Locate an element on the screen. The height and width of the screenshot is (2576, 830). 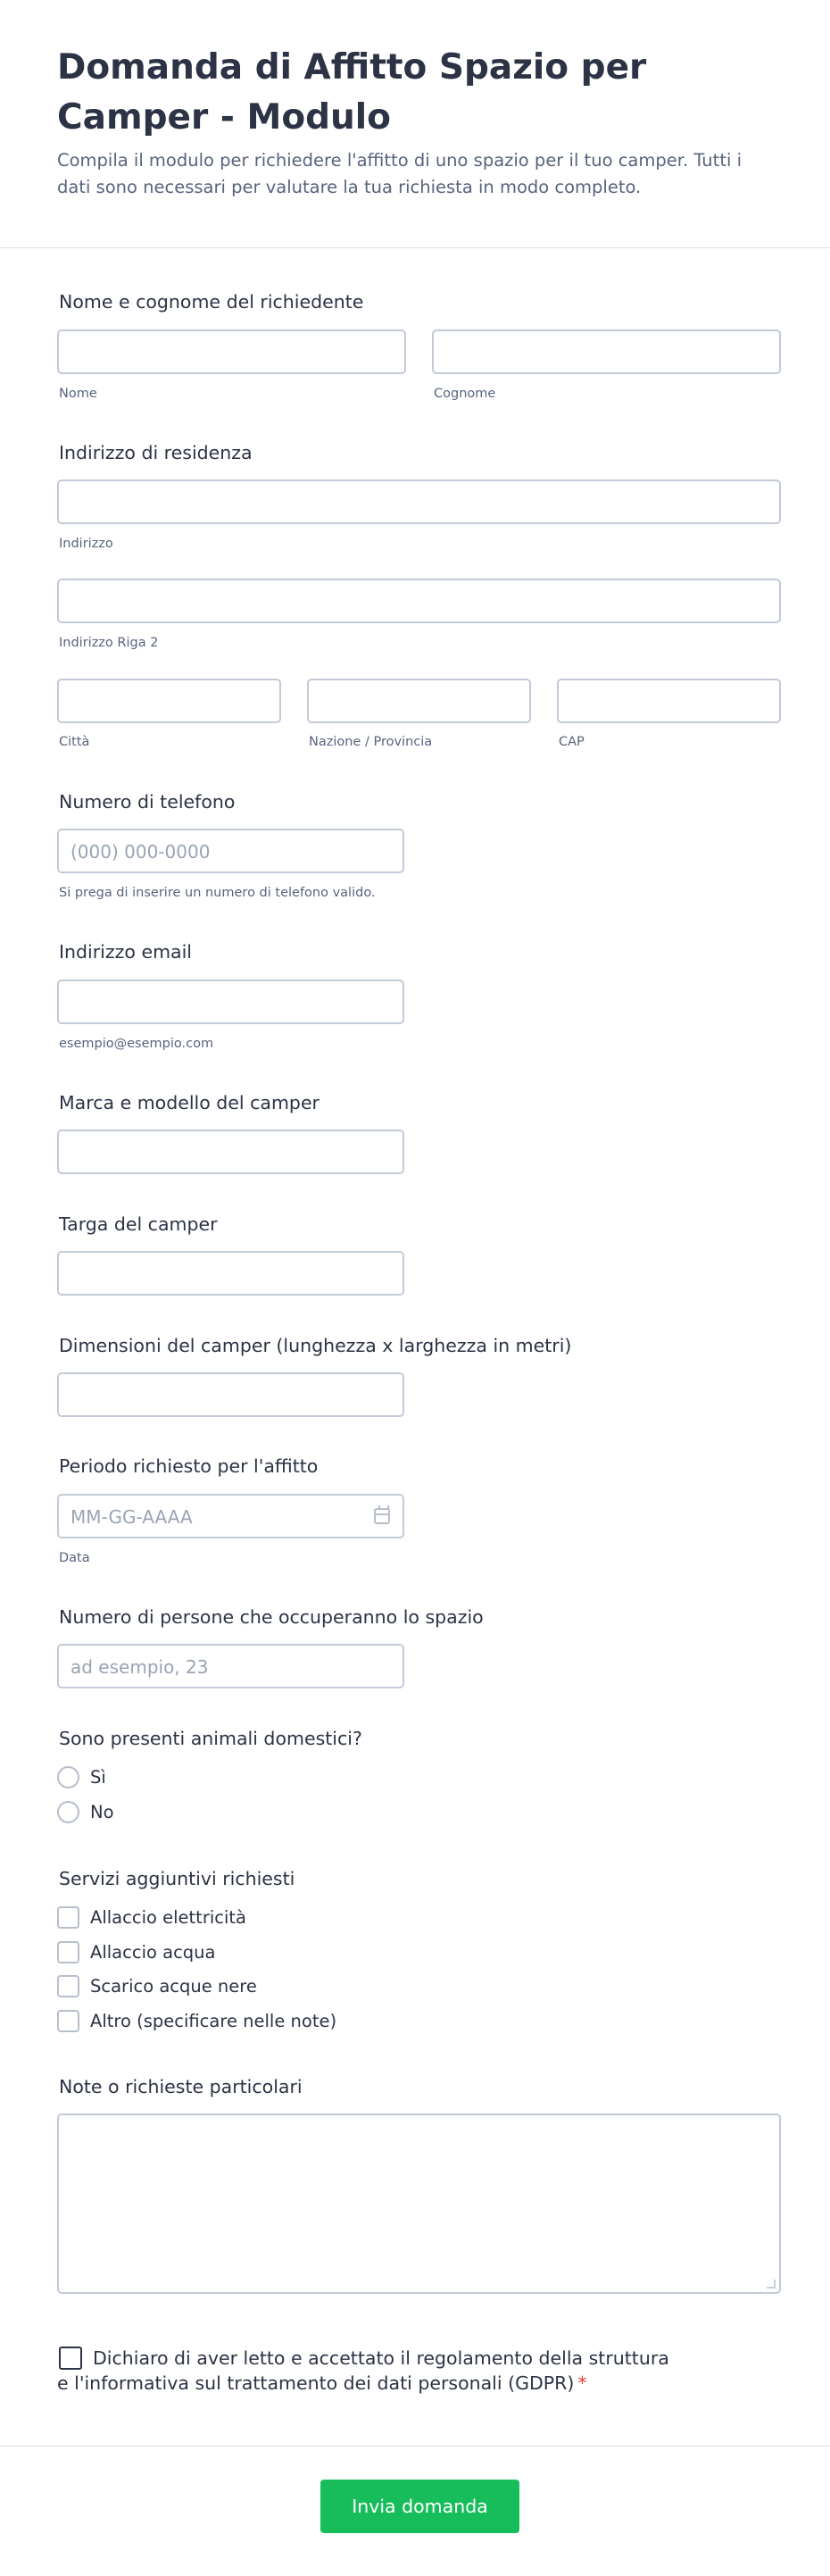
notes-label: Note o richieste particolari is located at coordinates (181, 2086).